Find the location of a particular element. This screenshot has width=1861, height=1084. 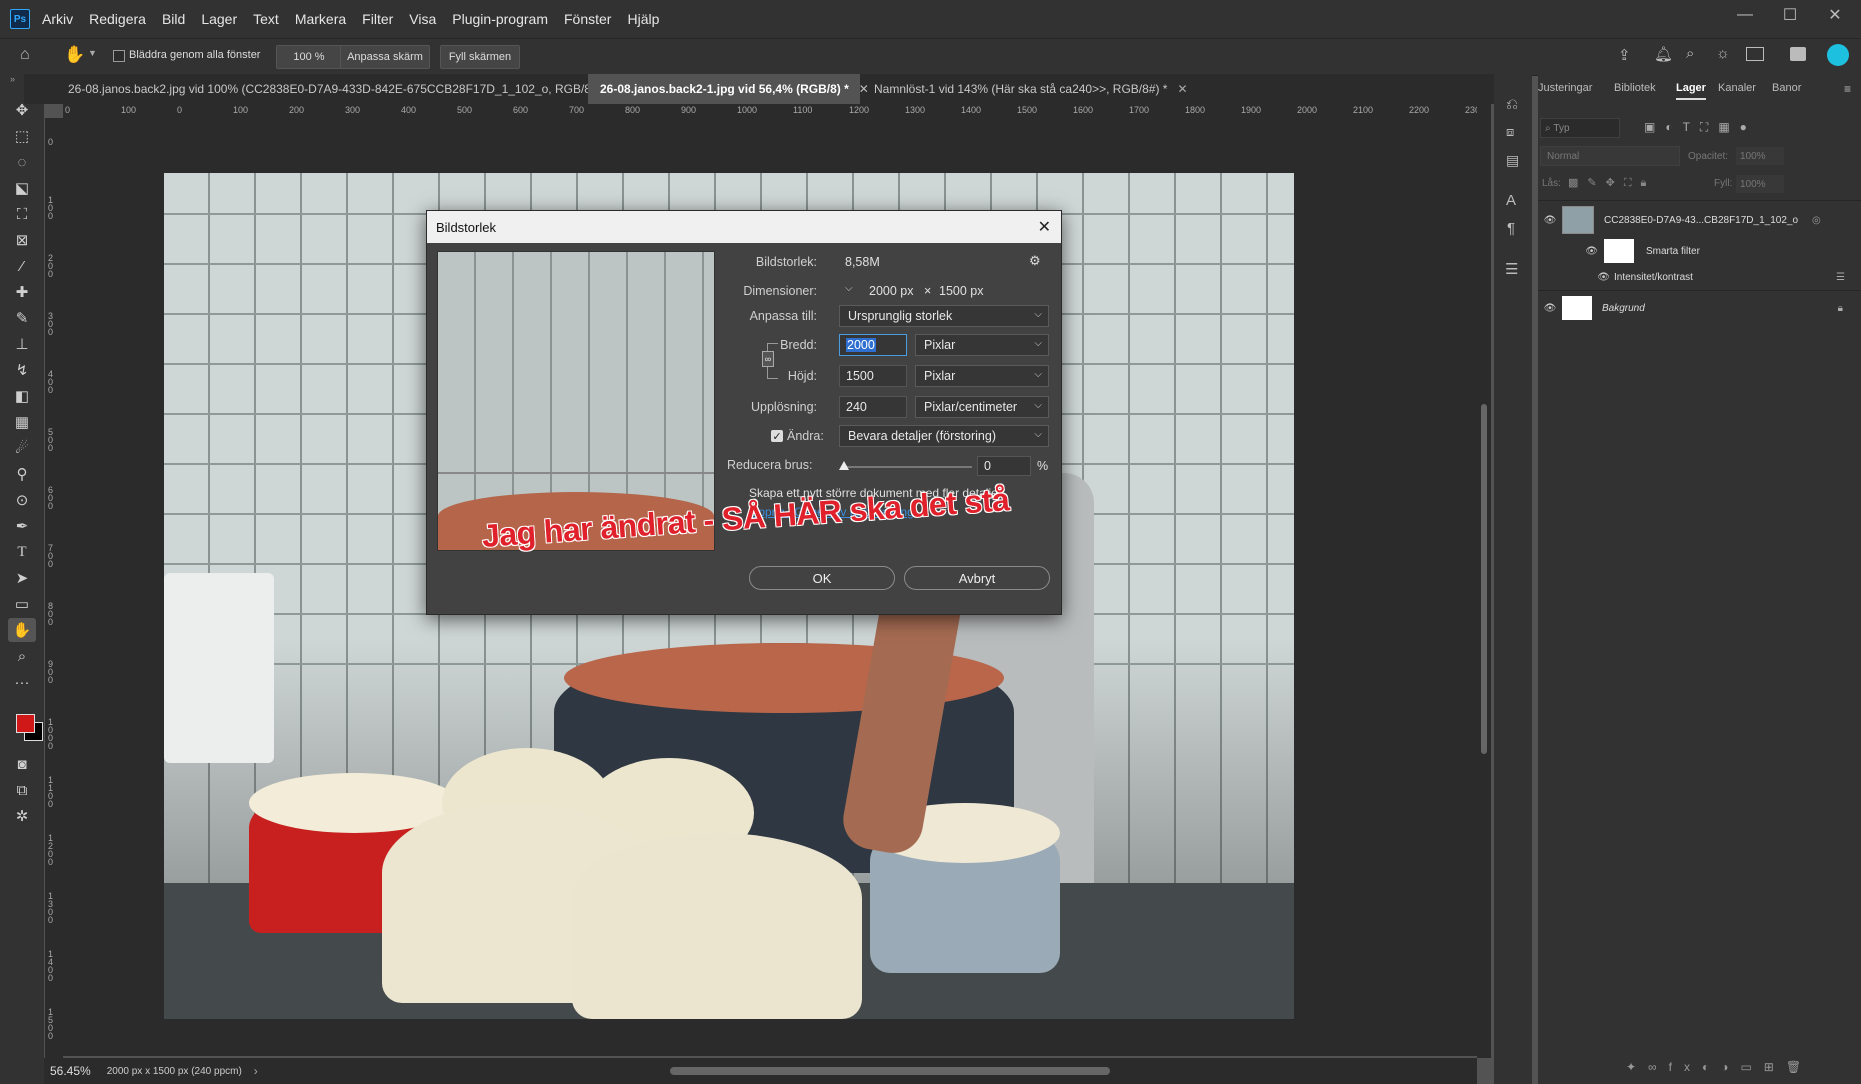

resample-checkbox: ✓ is located at coordinates (777, 436).